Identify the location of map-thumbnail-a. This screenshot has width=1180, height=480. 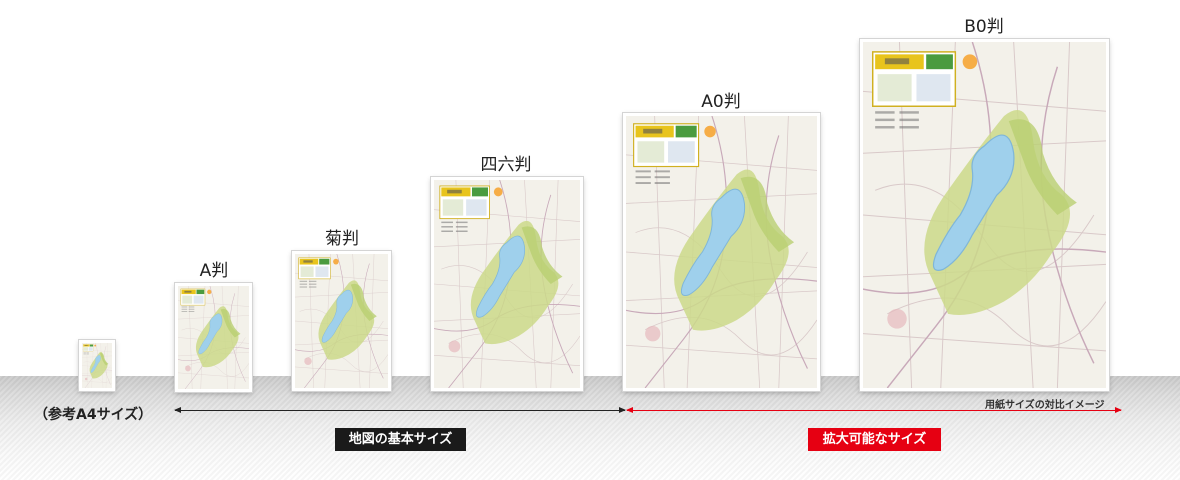
(213, 337).